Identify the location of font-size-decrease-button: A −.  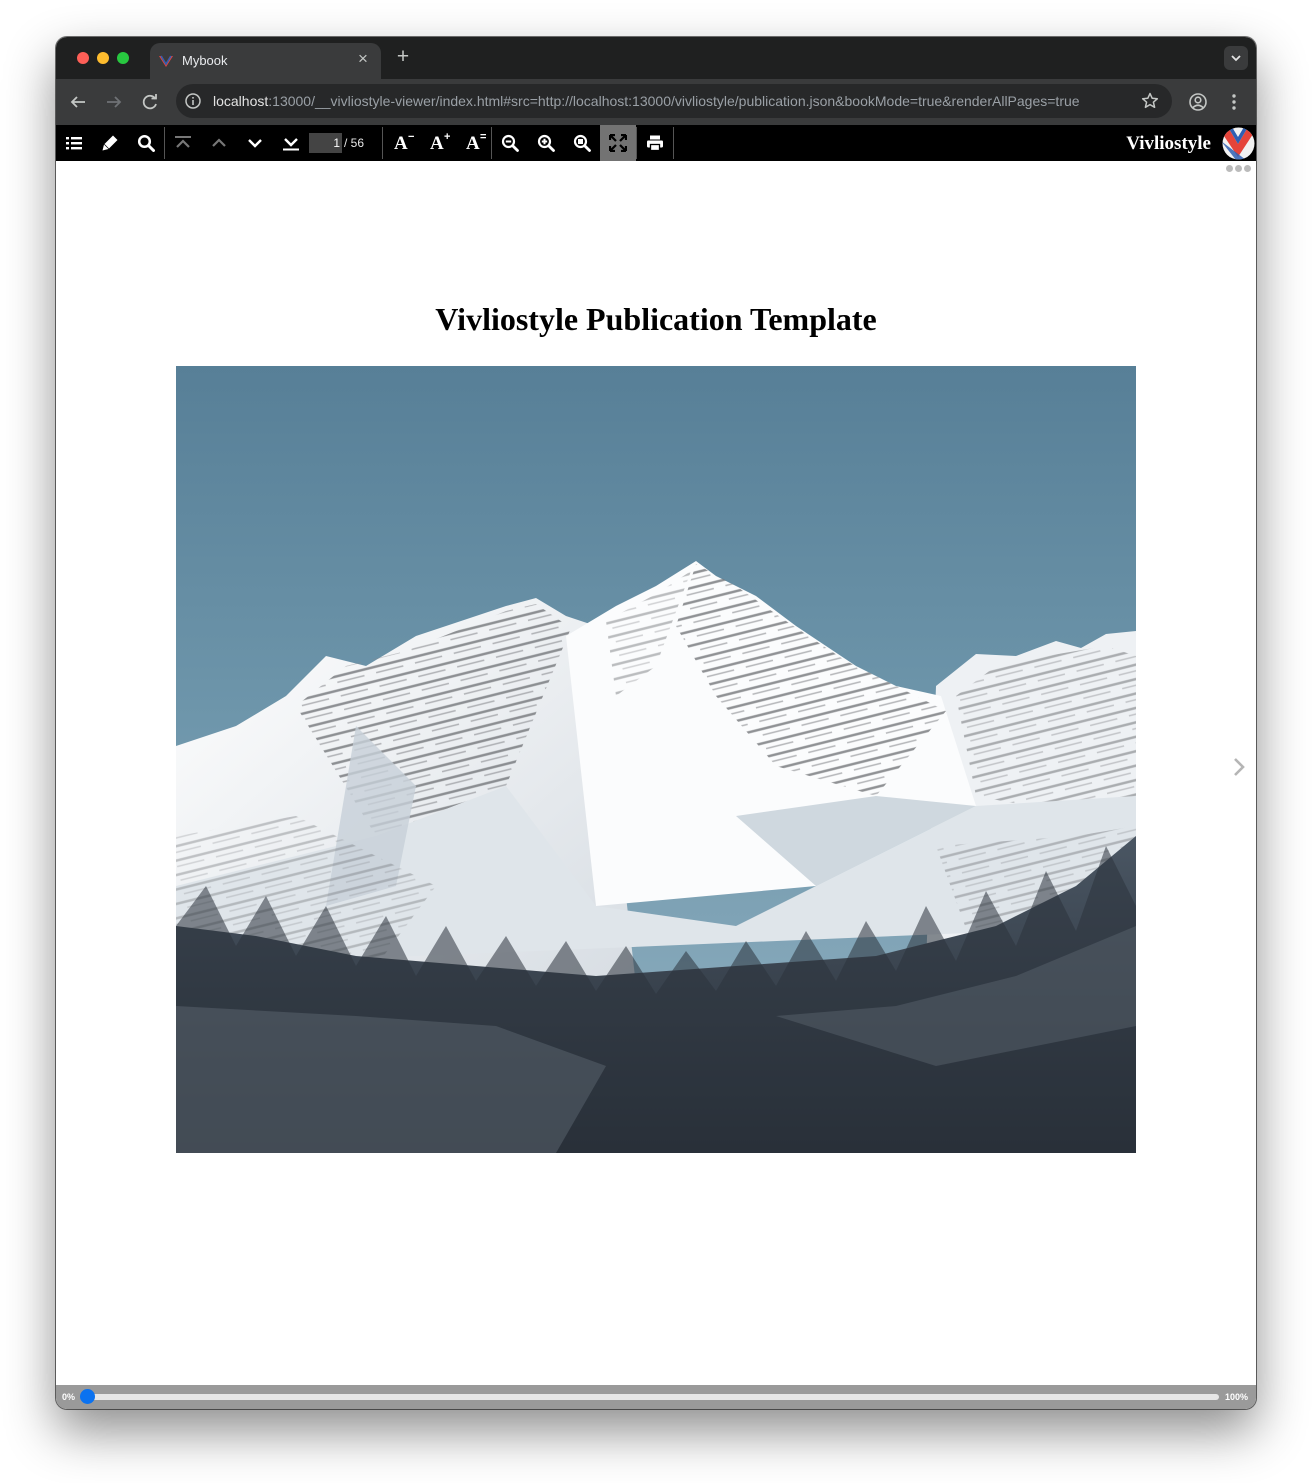
(401, 143).